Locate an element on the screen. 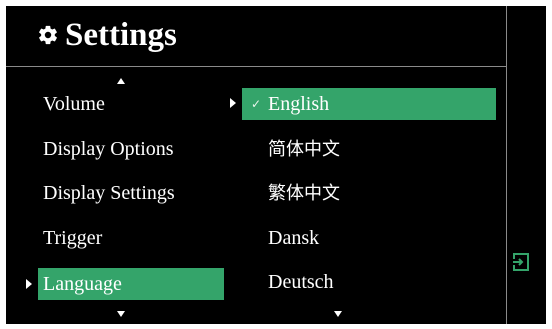  language-option-label: Dansk is located at coordinates (294, 238).